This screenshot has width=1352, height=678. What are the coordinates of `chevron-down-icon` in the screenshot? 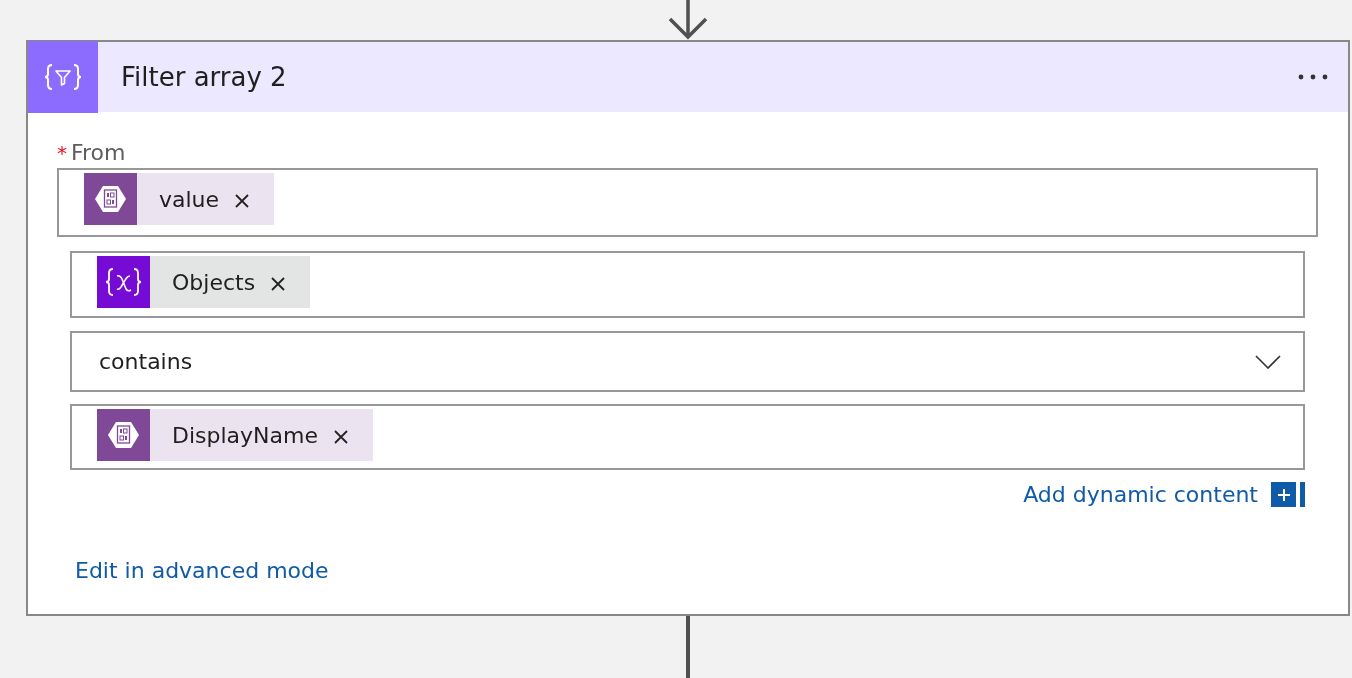 It's located at (1268, 361).